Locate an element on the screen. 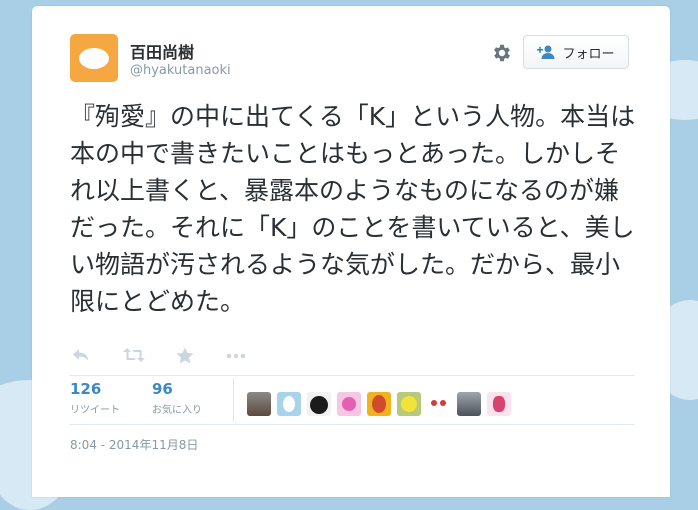 The height and width of the screenshot is (510, 698). favorite-count: 96 is located at coordinates (162, 389).